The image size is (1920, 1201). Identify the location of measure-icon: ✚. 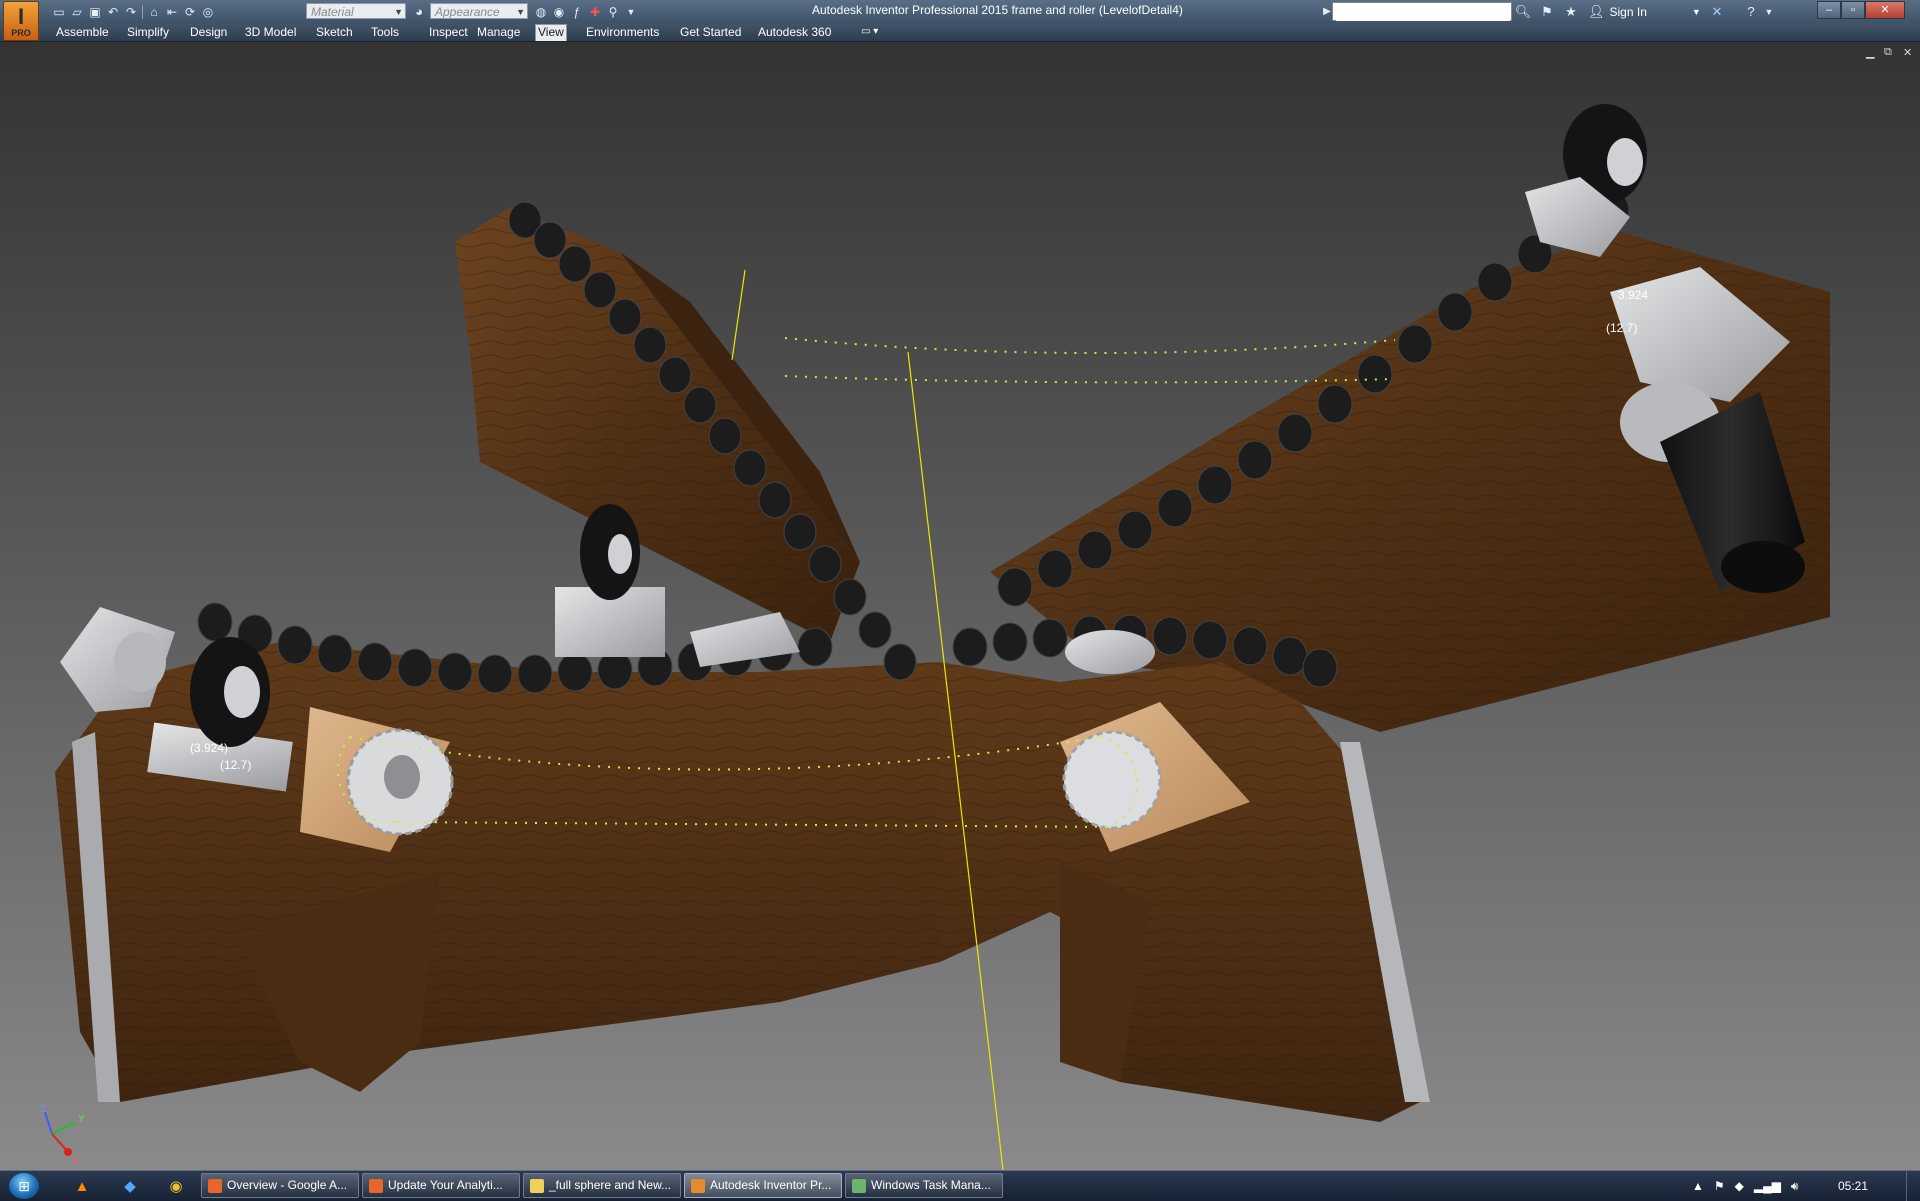
(595, 11).